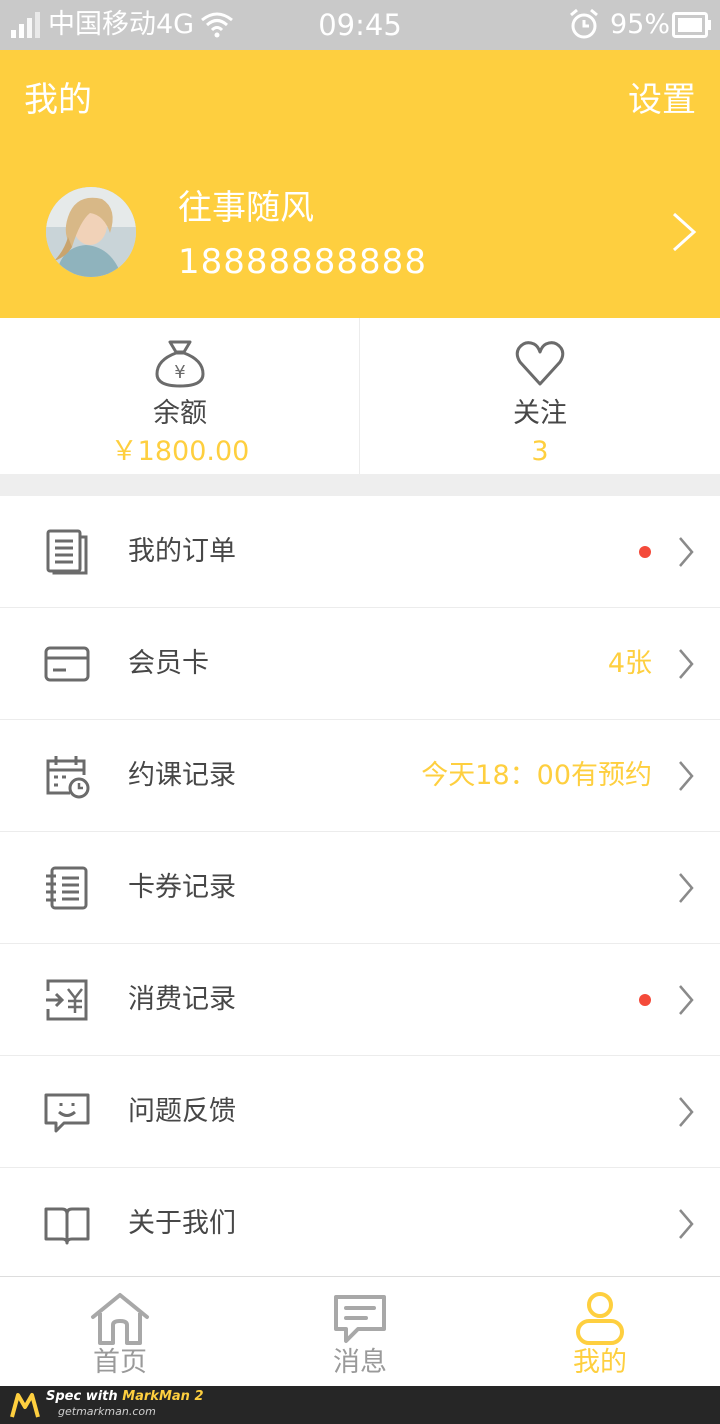 The height and width of the screenshot is (1424, 720). What do you see at coordinates (600, 1362) in the screenshot?
I see `tab-label: 我的` at bounding box center [600, 1362].